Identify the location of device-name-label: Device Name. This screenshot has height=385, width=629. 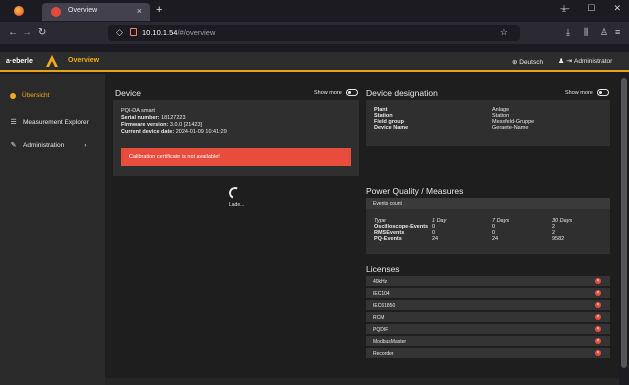
(391, 128).